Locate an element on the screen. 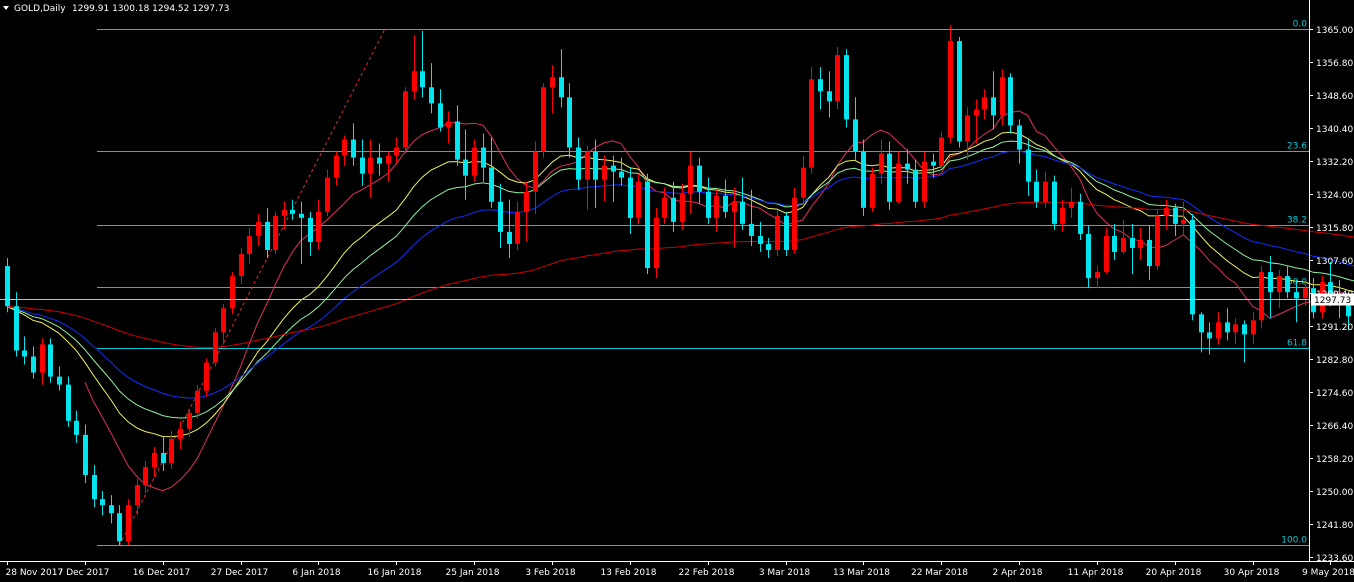 The height and width of the screenshot is (582, 1354). time-tick-label: 25 Jan 2018 is located at coordinates (473, 573).